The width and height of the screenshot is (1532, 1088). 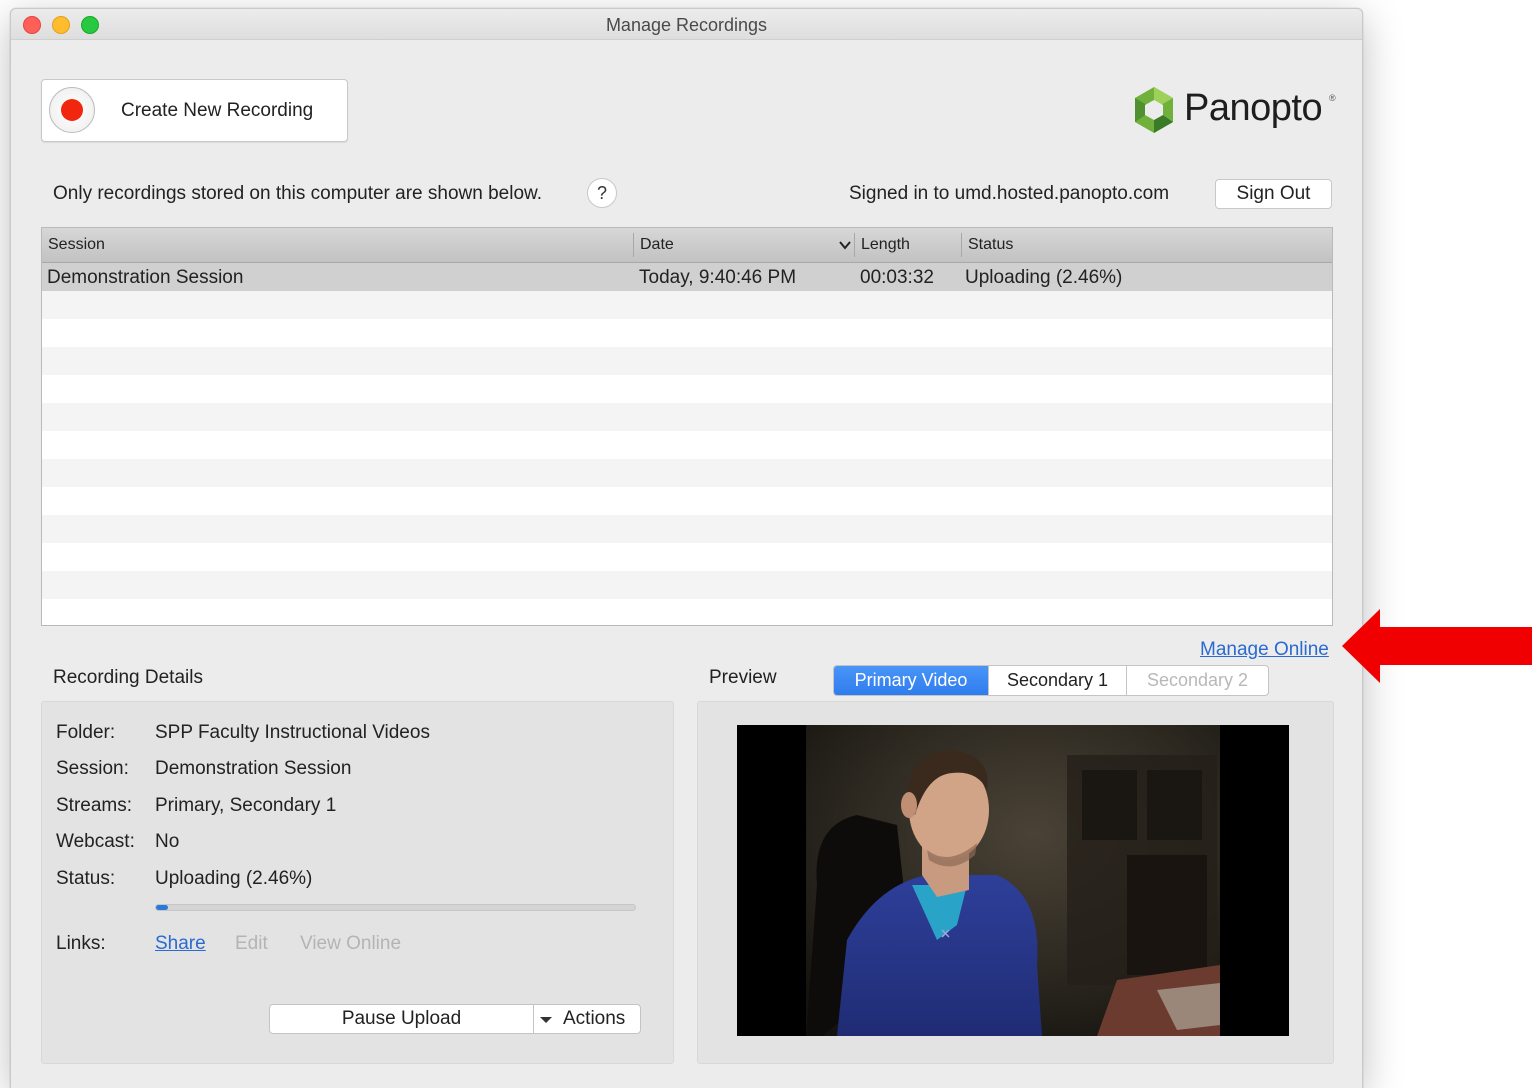 I want to click on recording-details-heading: Recording Details, so click(x=128, y=677).